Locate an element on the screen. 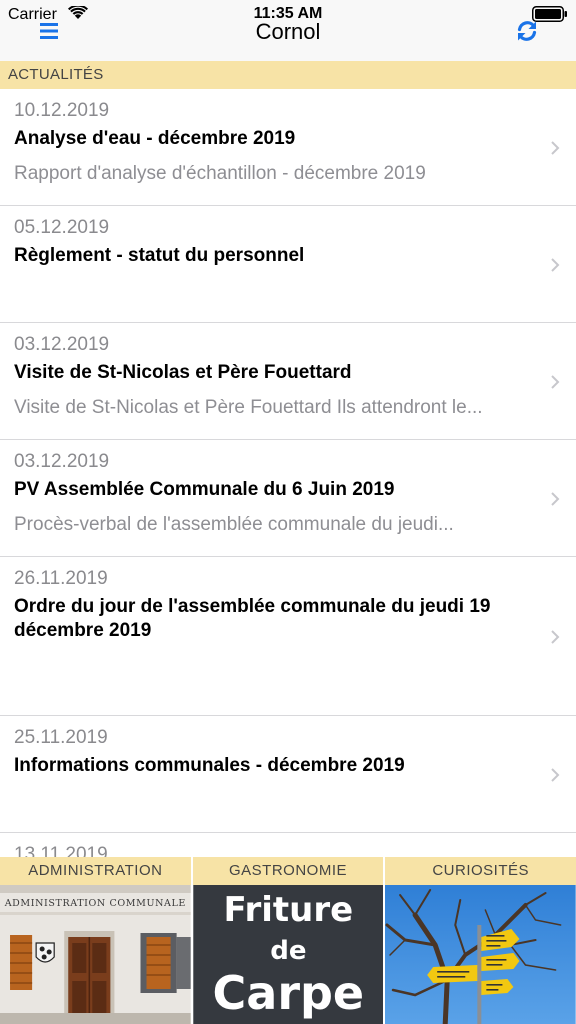 This screenshot has height=1024, width=576. tile-label: ADMINISTRATION is located at coordinates (95, 871).